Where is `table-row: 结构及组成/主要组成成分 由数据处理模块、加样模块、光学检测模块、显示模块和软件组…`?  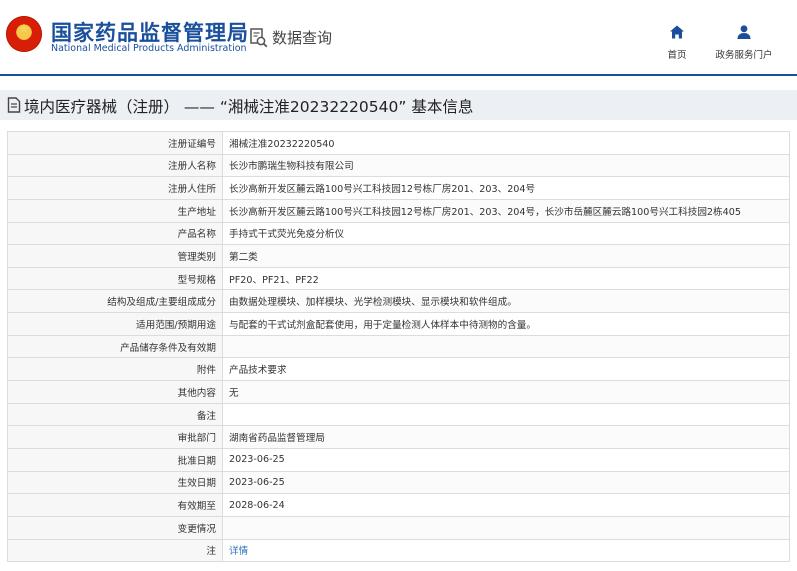
table-row: 结构及组成/主要组成成分 由数据处理模块、加样模块、光学检测模块、显示模块和软件组… is located at coordinates (398, 301).